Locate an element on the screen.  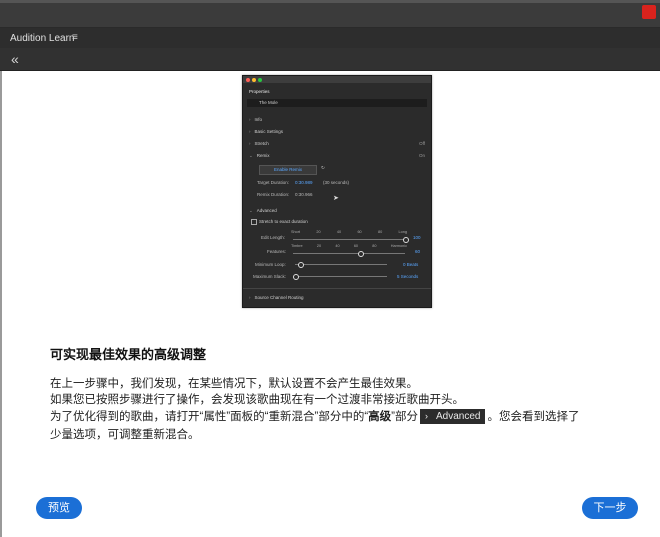
edit-length-value: 100 is located at coordinates (417, 237).